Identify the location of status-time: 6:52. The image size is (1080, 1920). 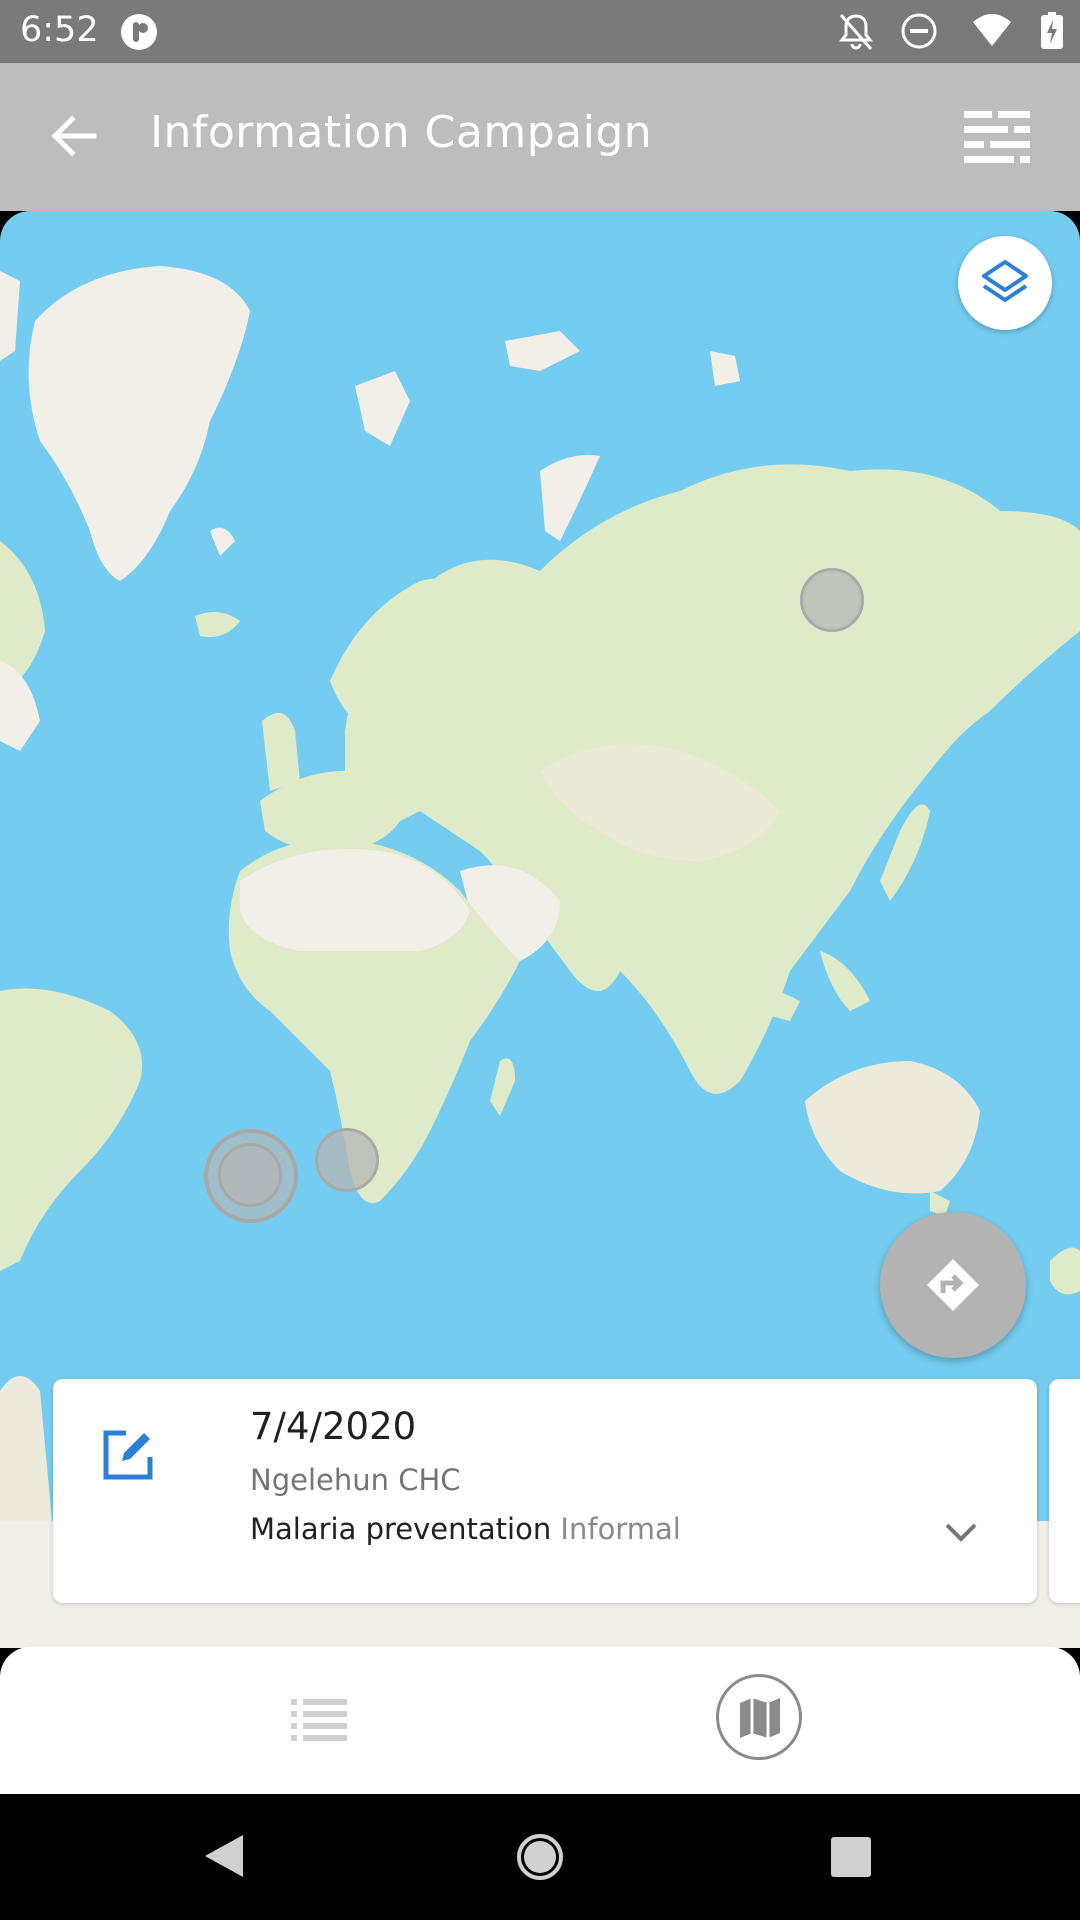
(59, 30).